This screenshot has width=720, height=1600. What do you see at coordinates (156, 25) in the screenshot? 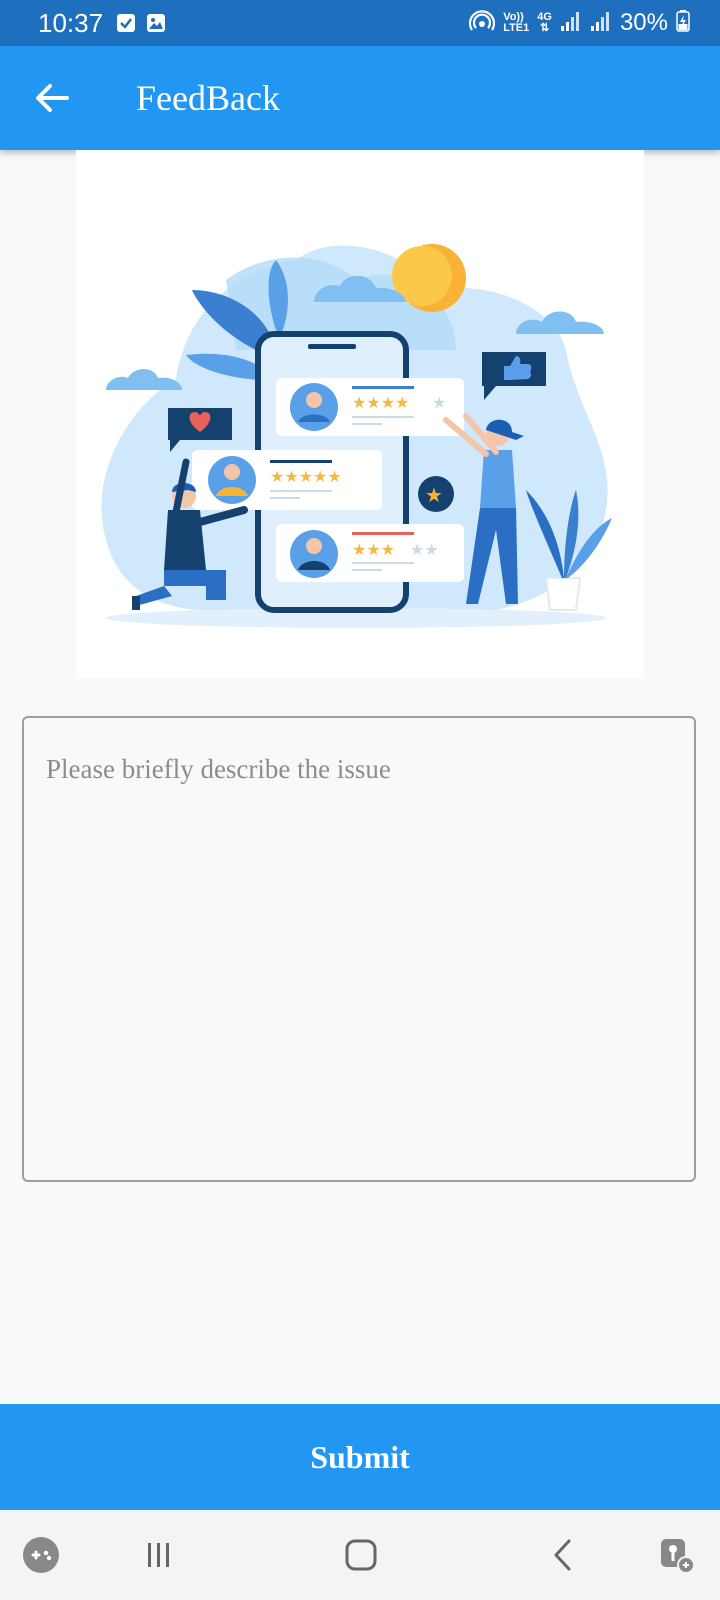
I see `image-notification-icon` at bounding box center [156, 25].